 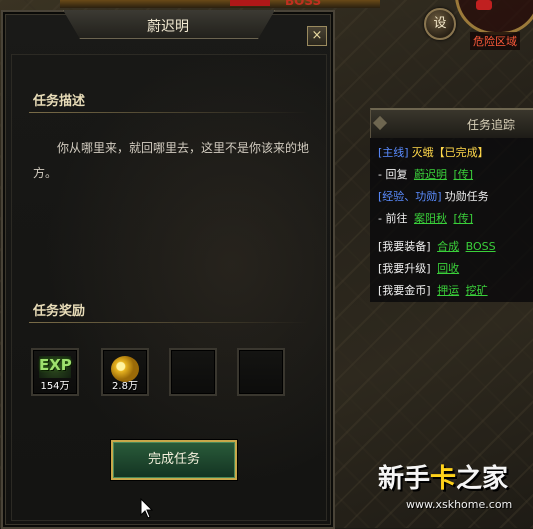 What do you see at coordinates (393, 218) in the screenshot?
I see `exp-quest-action: - 前往` at bounding box center [393, 218].